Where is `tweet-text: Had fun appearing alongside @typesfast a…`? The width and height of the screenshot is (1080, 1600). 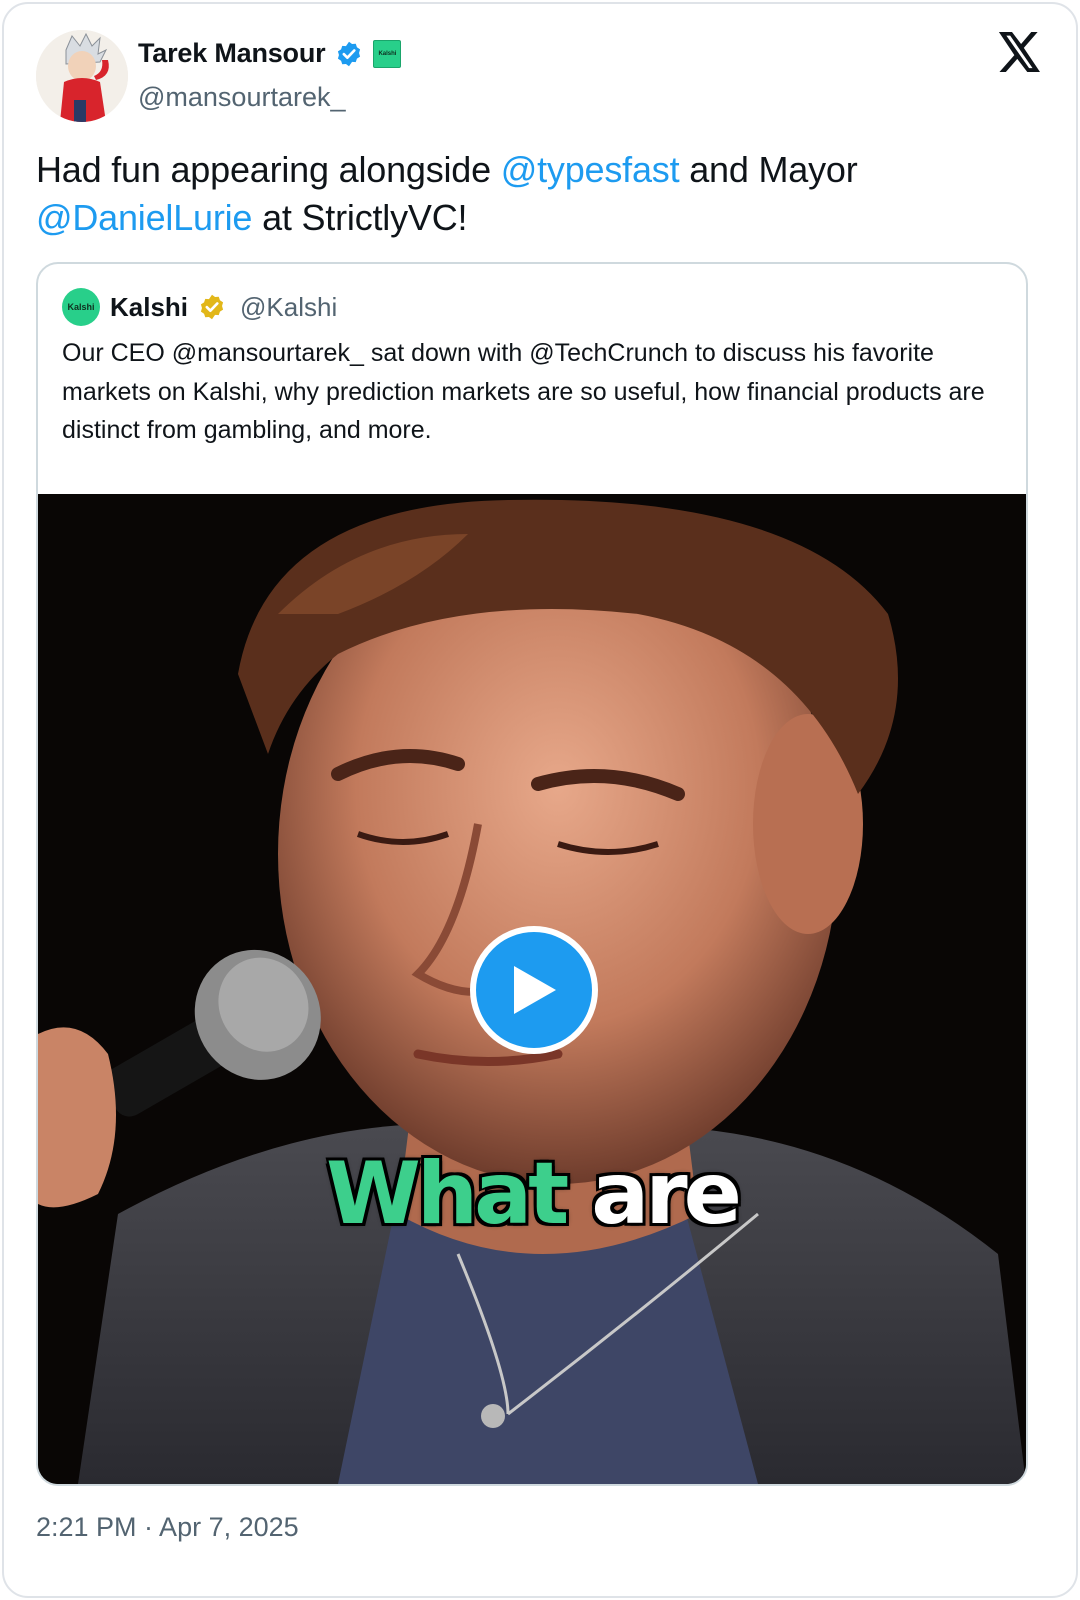
tweet-text: Had fun appearing alongside @typesfast a… is located at coordinates (536, 194).